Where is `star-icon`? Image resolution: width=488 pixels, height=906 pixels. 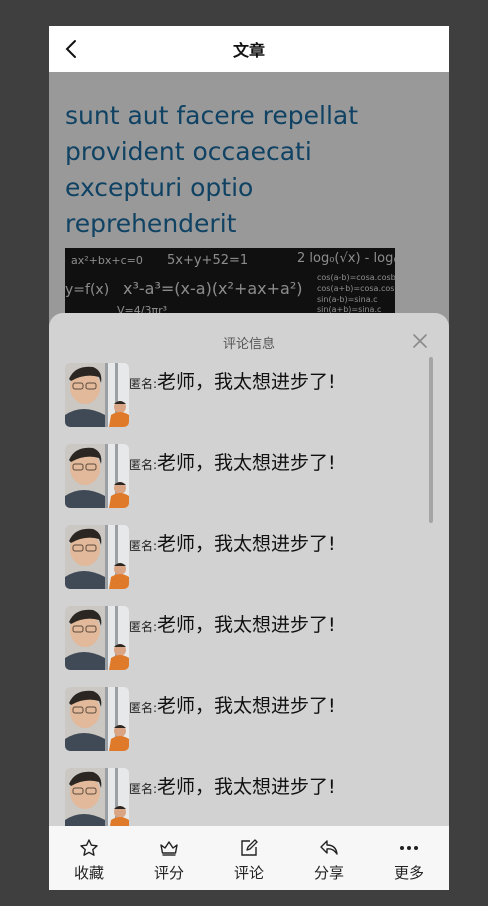 star-icon is located at coordinates (89, 848).